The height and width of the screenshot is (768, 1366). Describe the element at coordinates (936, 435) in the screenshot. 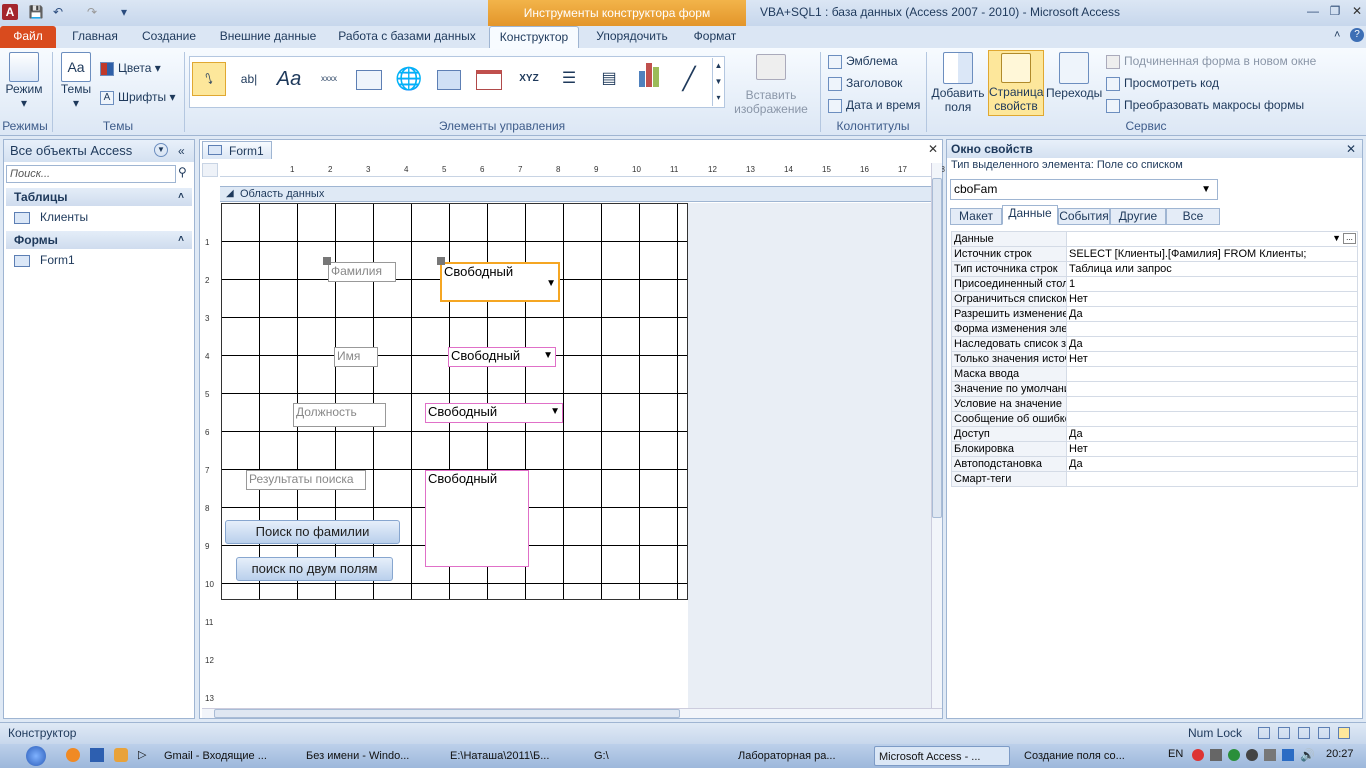

I see `vertical-scrollbar` at that location.